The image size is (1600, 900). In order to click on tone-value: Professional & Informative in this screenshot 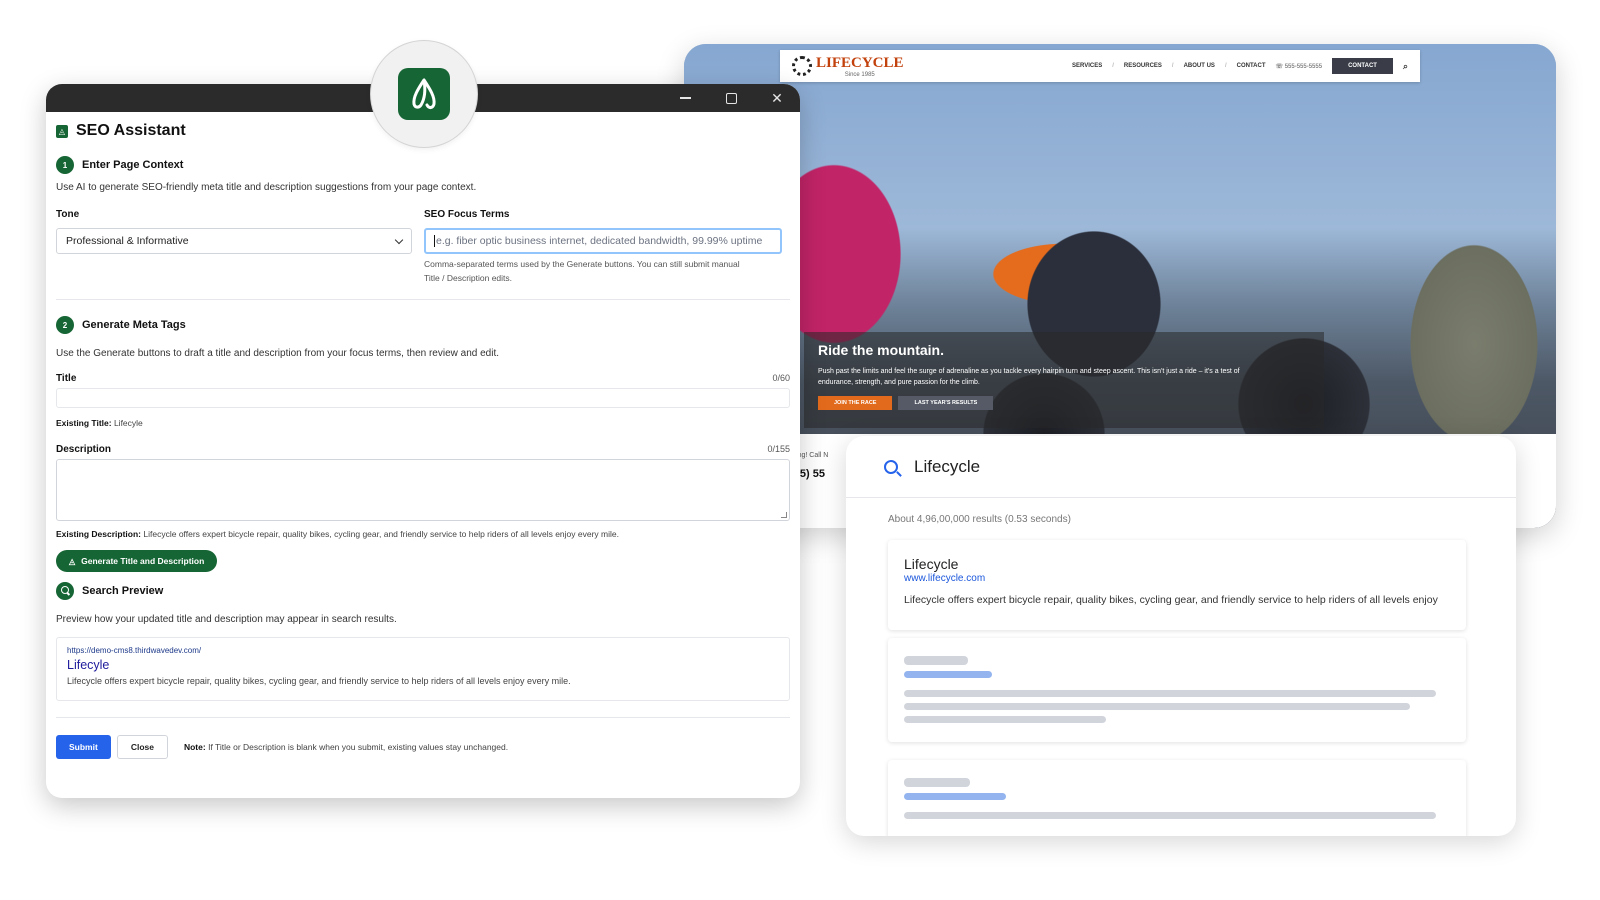, I will do `click(127, 241)`.